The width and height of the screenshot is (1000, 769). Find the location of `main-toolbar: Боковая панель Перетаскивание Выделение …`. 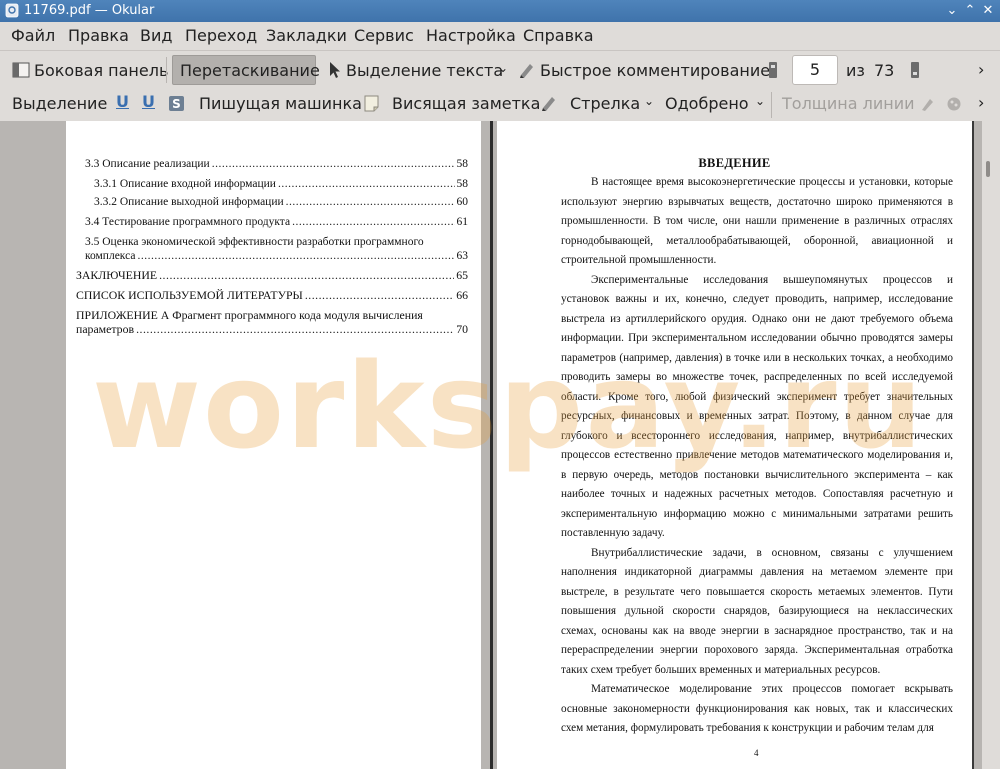

main-toolbar: Боковая панель Перетаскивание Выделение … is located at coordinates (500, 69).